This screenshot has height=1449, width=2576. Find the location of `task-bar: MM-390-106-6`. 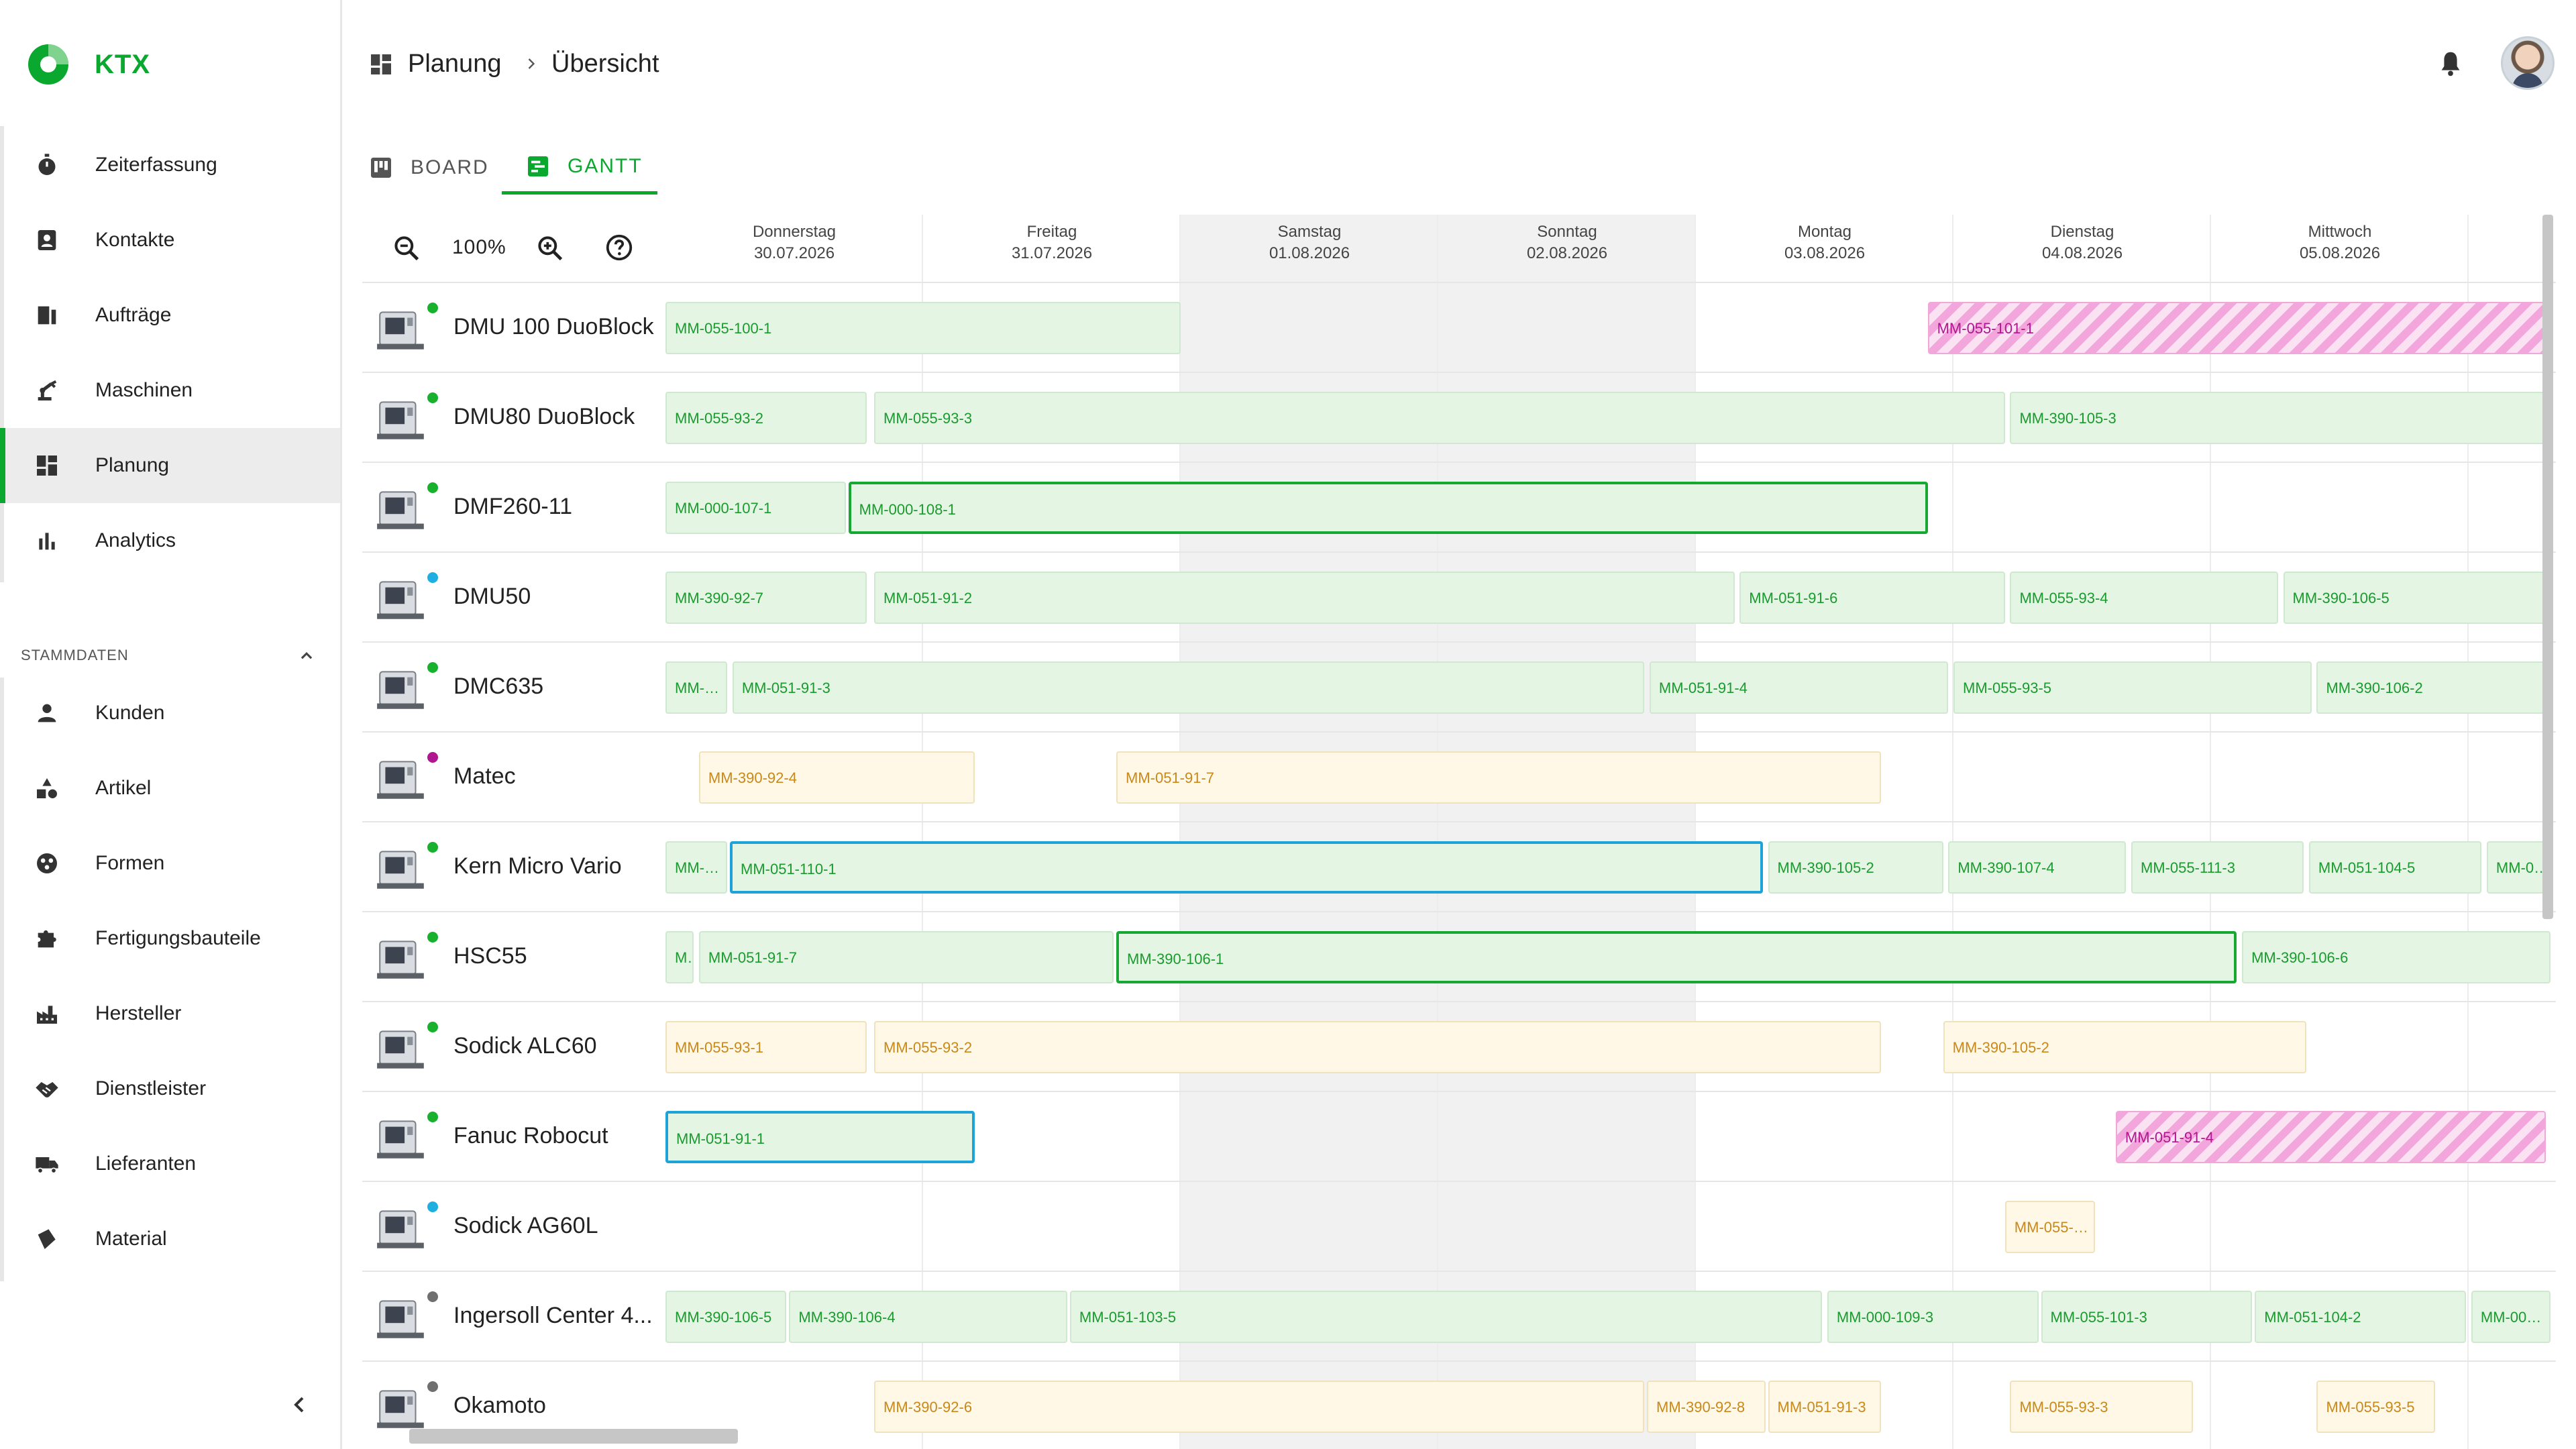

task-bar: MM-390-106-6 is located at coordinates (2396, 957).